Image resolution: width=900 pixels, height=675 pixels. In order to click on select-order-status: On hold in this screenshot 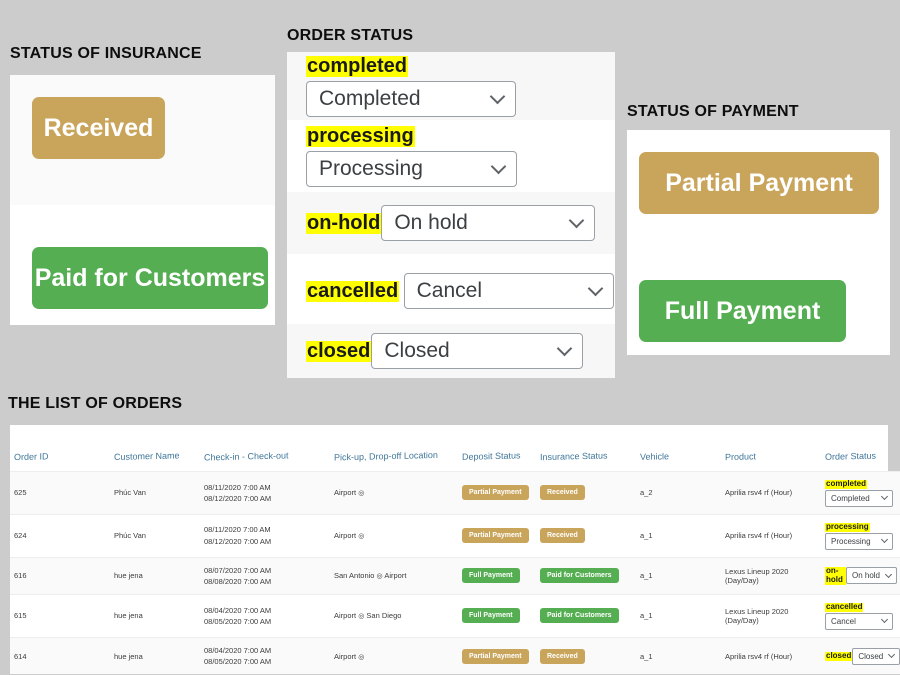, I will do `click(871, 576)`.